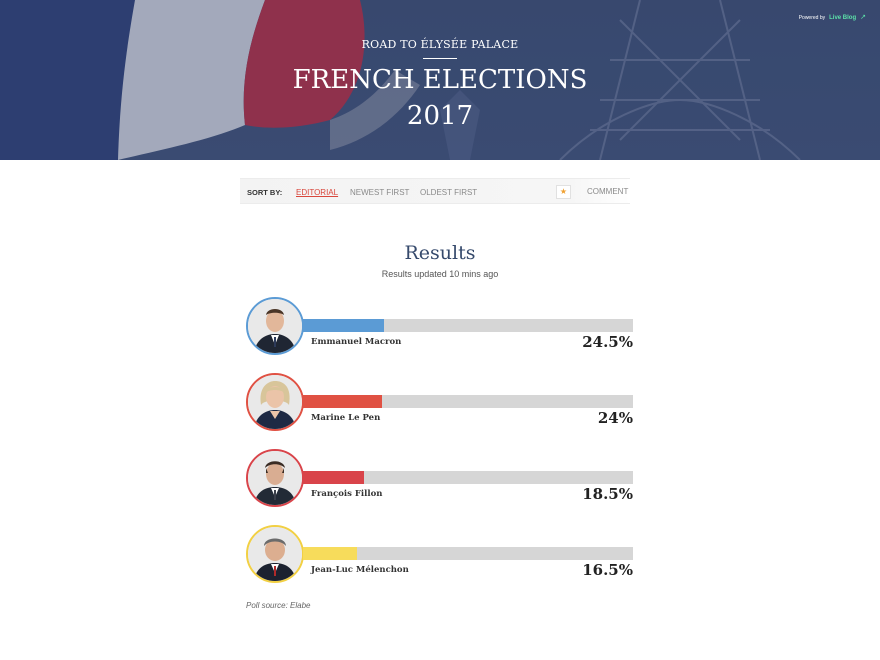 This screenshot has width=880, height=660. I want to click on candidate-percent: 24%, so click(615, 418).